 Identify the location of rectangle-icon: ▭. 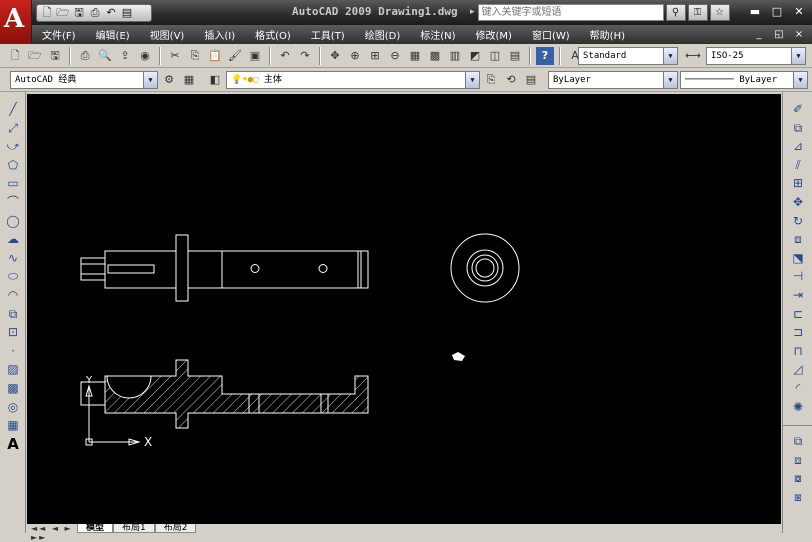
(13, 183).